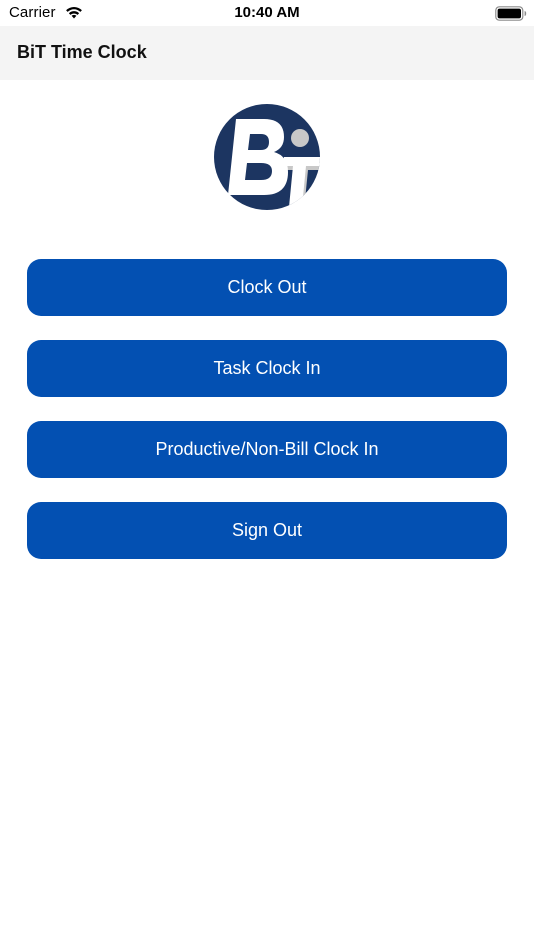  Describe the element at coordinates (267, 287) in the screenshot. I see `clock-out-button: Clock Out` at that location.